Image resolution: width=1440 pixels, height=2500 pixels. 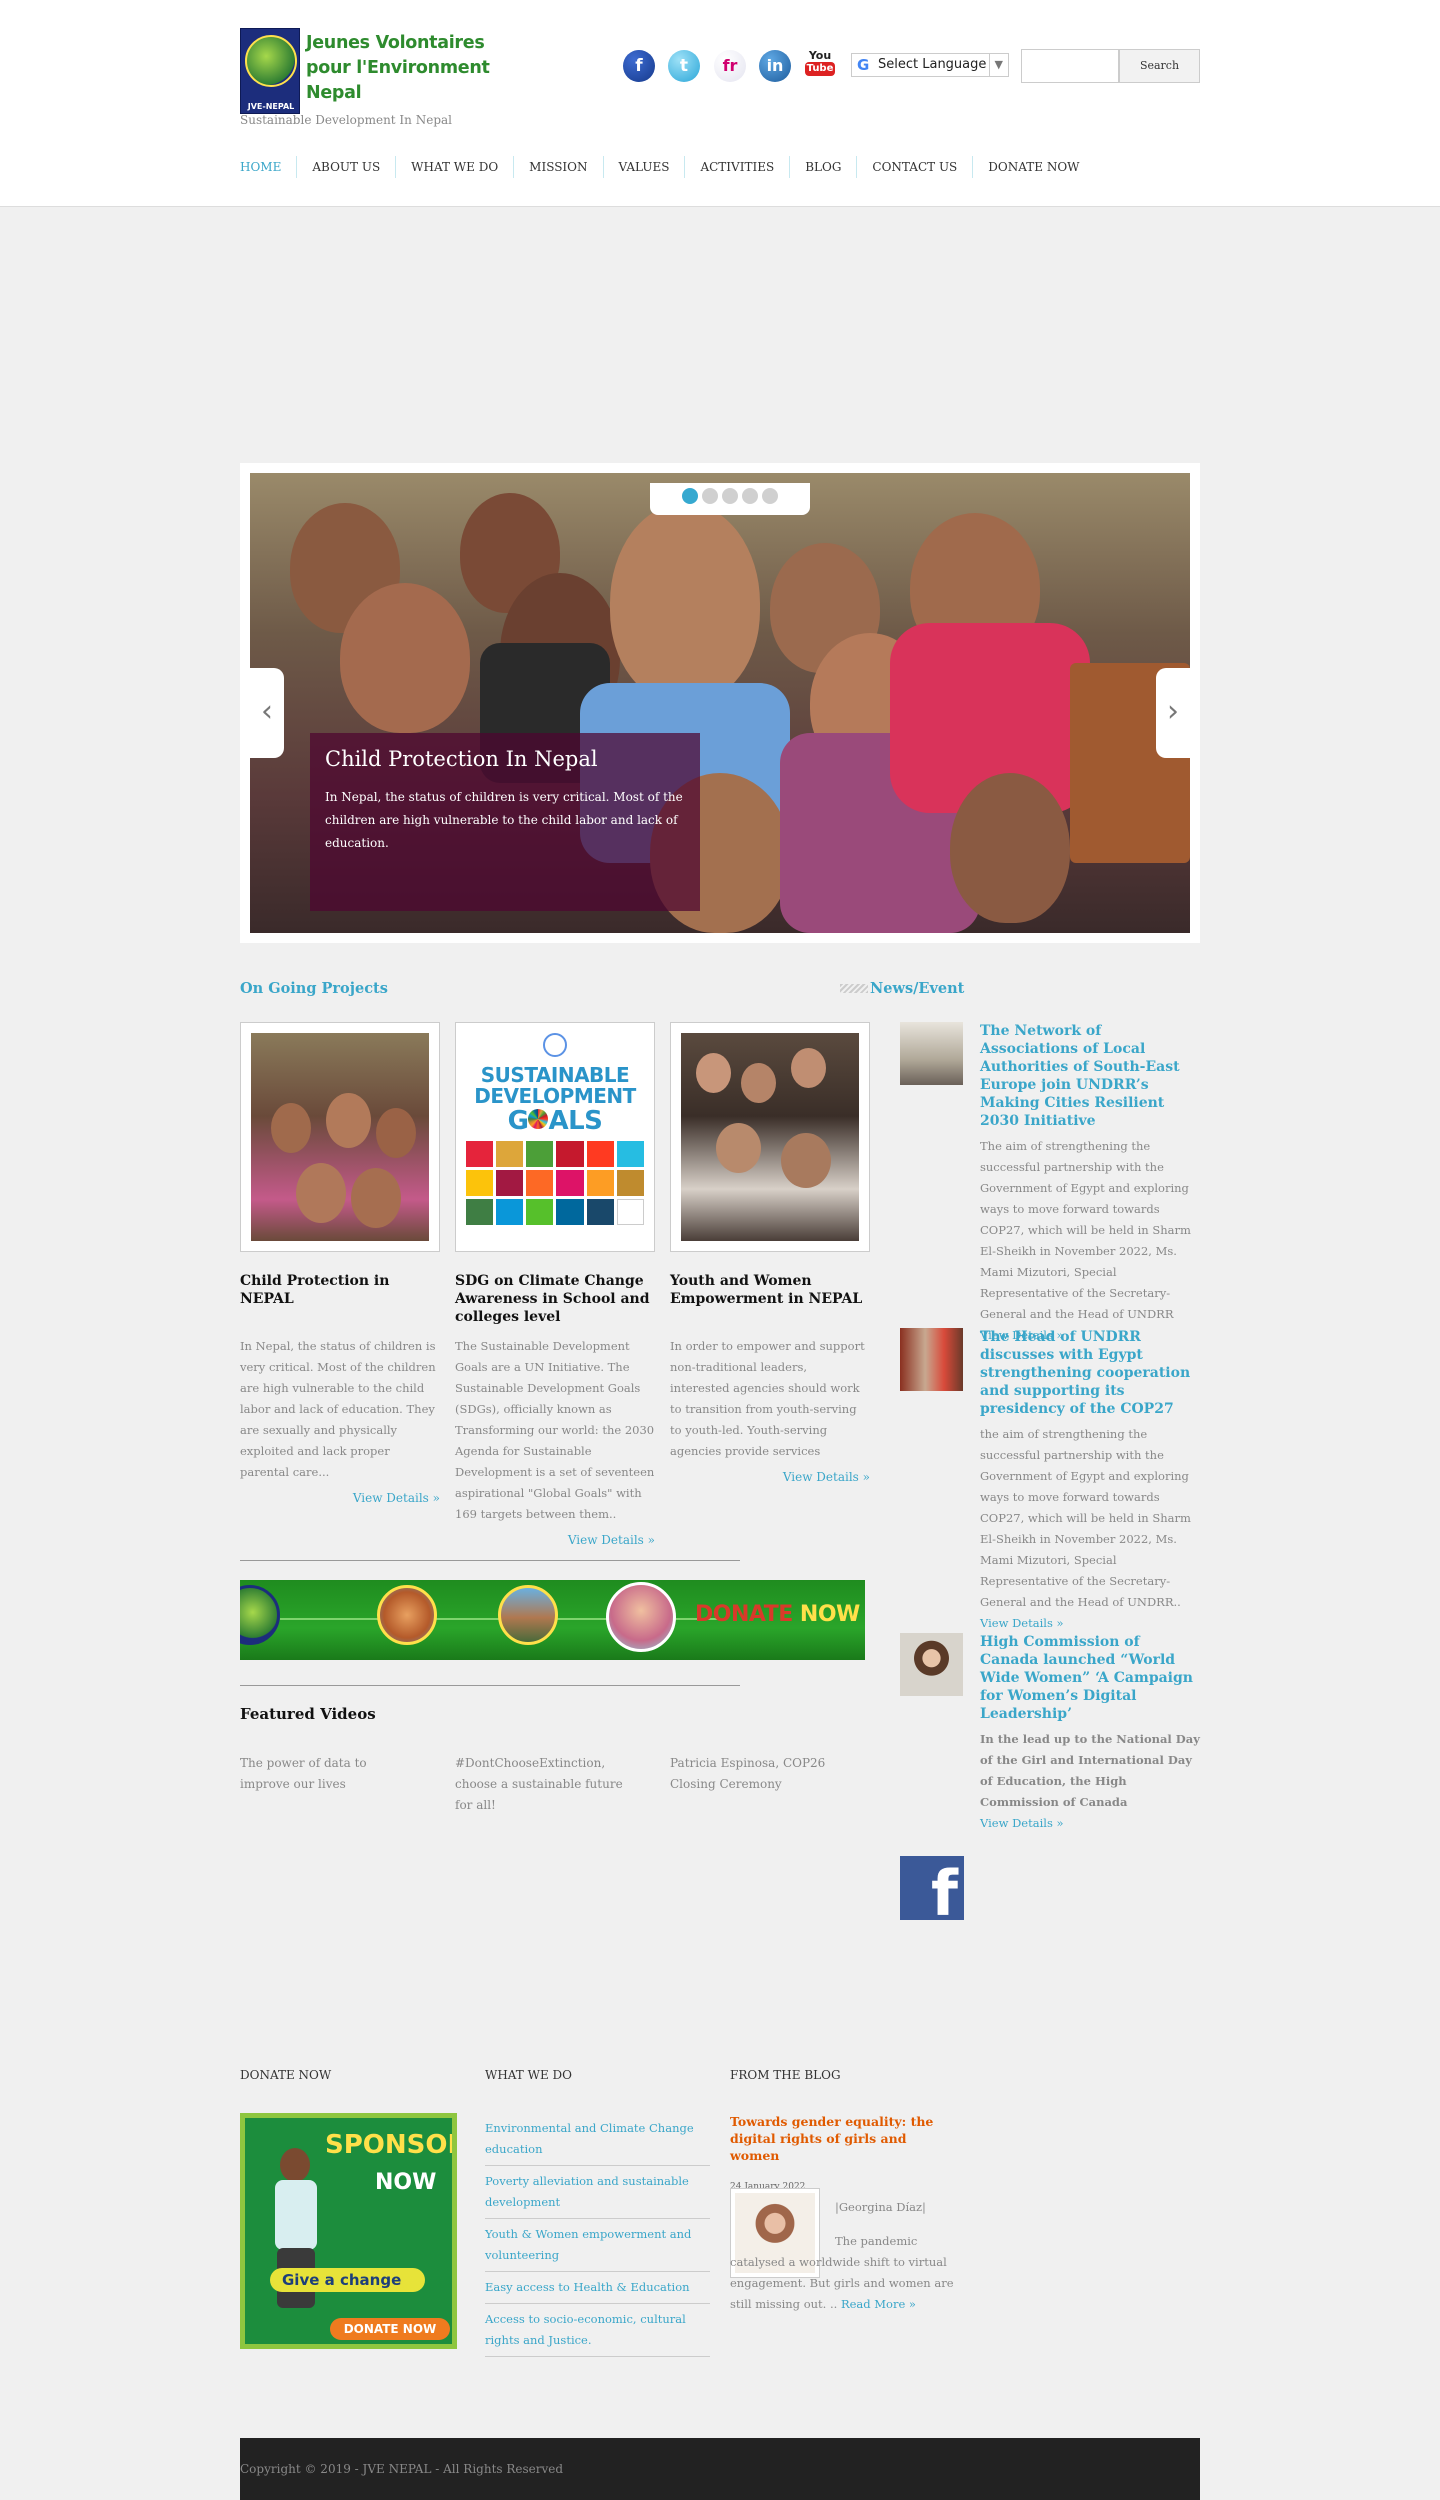 I want to click on sdg-wheel-icon, so click(x=538, y=1119).